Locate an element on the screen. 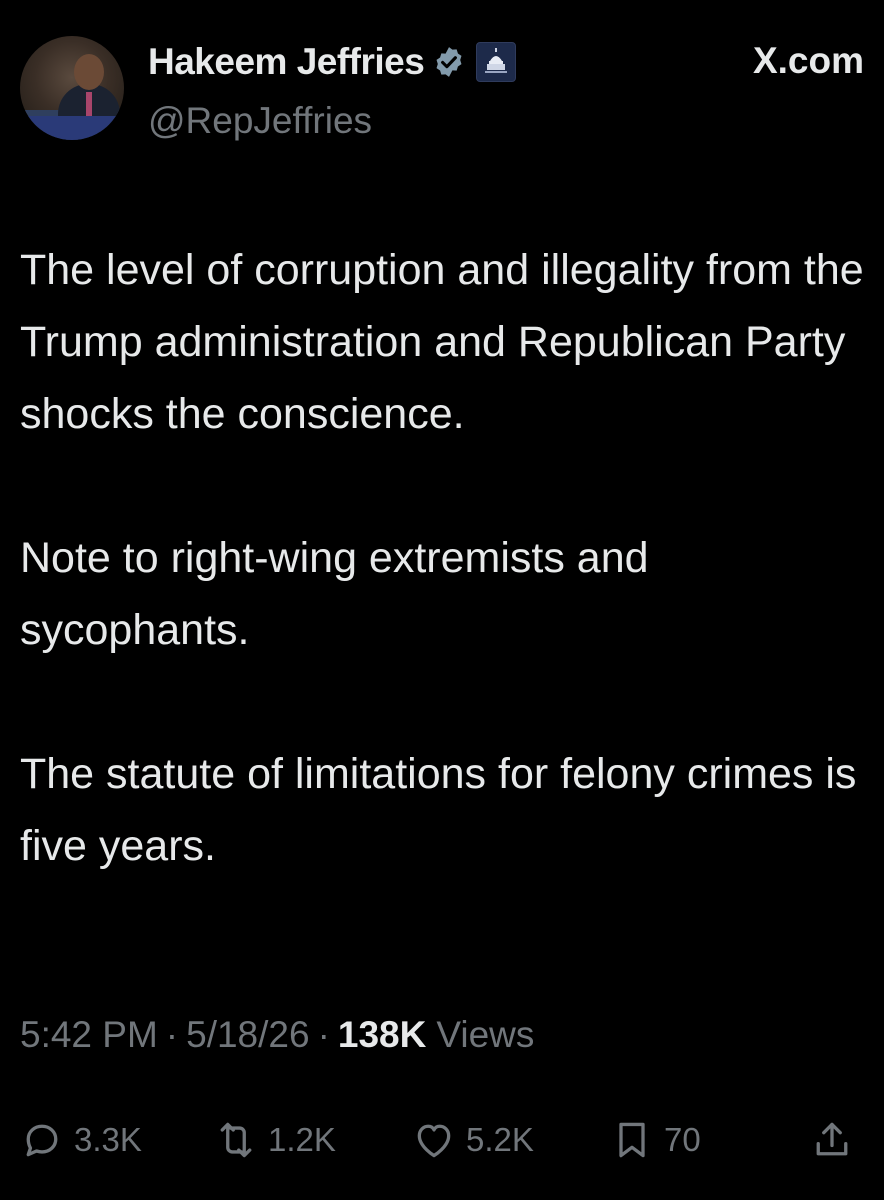 This screenshot has width=884, height=1200. tweet-meta: 5:42 PM · 5/18/26 · 138K Views is located at coordinates (277, 1035).